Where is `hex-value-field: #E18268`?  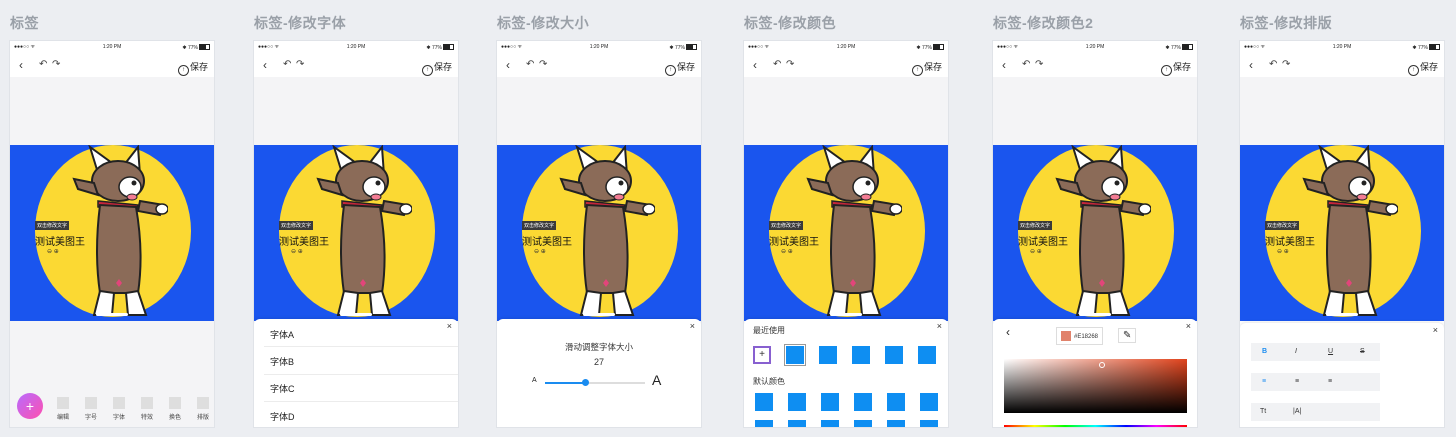
hex-value-field: #E18268 is located at coordinates (1080, 336).